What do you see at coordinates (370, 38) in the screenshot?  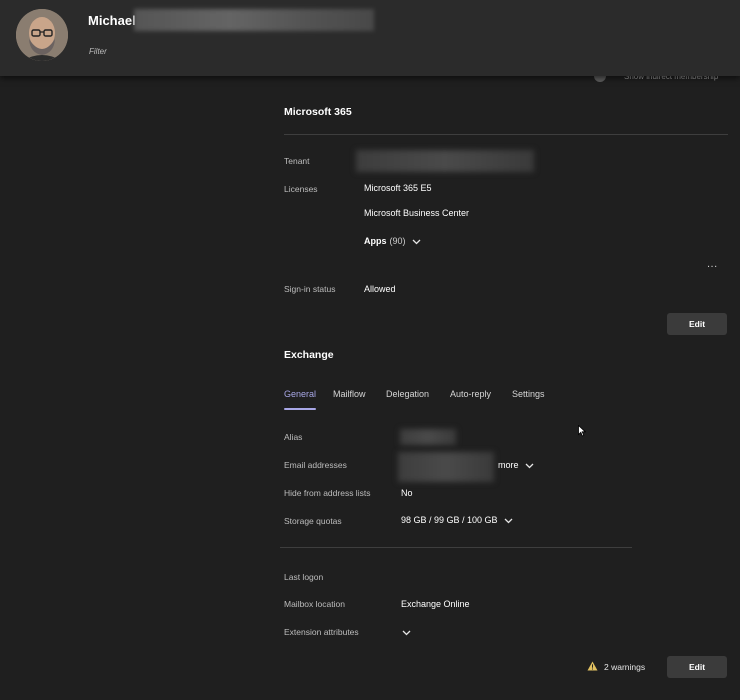 I see `profile-header: Michael Filter` at bounding box center [370, 38].